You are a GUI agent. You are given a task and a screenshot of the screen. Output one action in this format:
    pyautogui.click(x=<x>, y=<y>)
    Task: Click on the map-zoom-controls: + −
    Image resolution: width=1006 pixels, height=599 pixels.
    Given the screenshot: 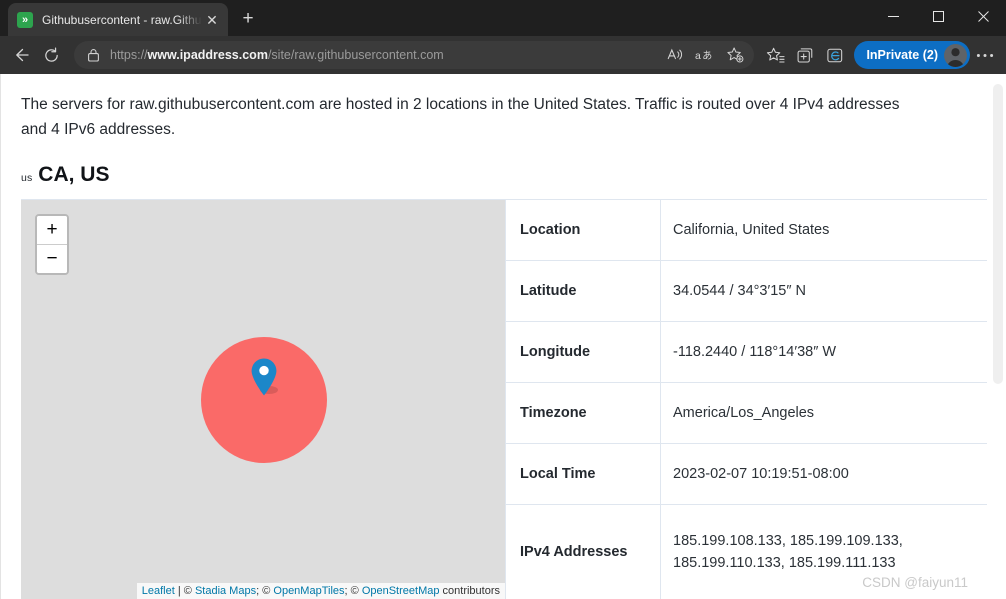 What is the action you would take?
    pyautogui.click(x=52, y=245)
    